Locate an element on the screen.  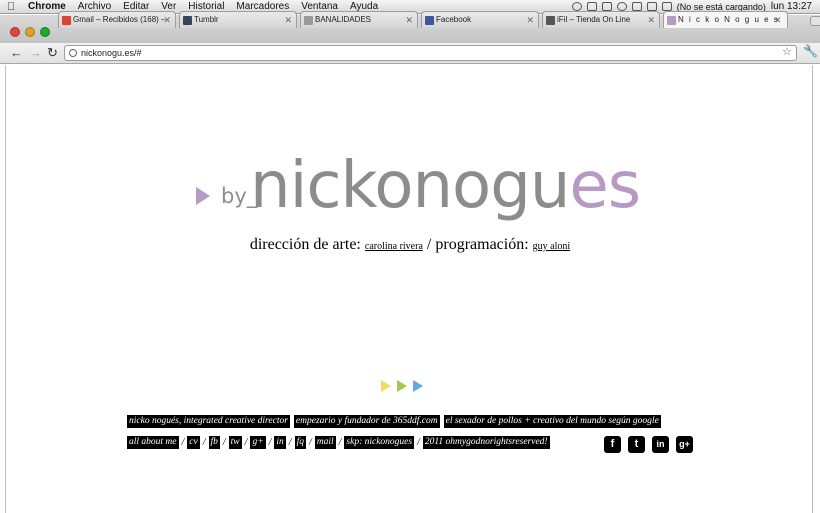
linkedin-icon: in is located at coordinates (660, 444).